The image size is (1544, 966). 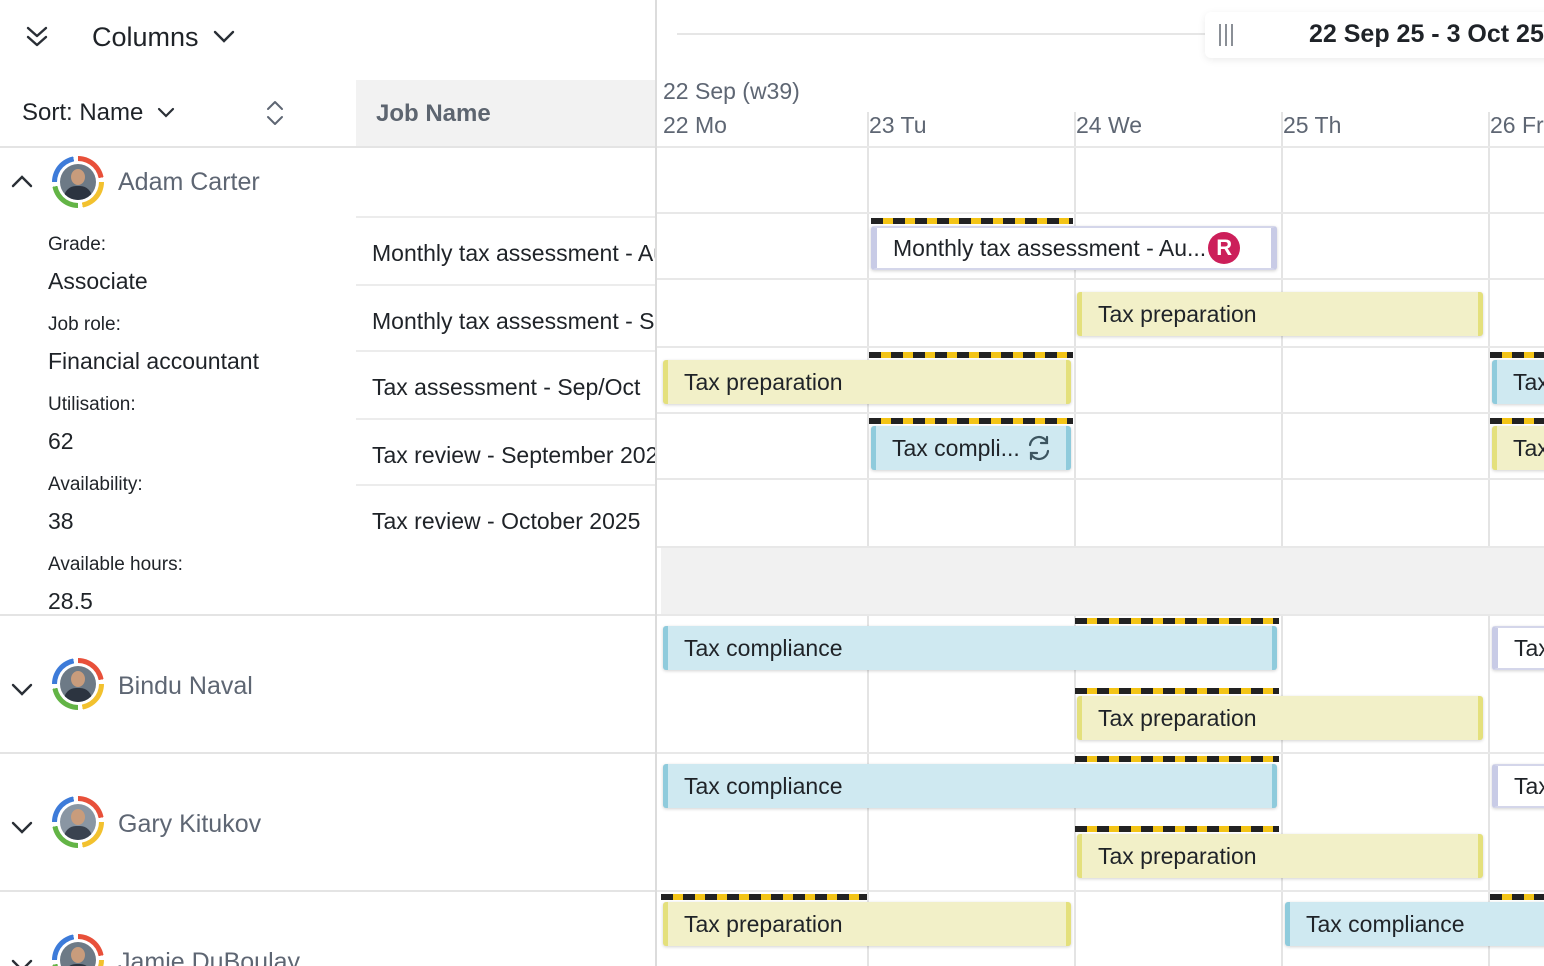 What do you see at coordinates (84, 324) in the screenshot?
I see `detail-label-job-role: Job role:` at bounding box center [84, 324].